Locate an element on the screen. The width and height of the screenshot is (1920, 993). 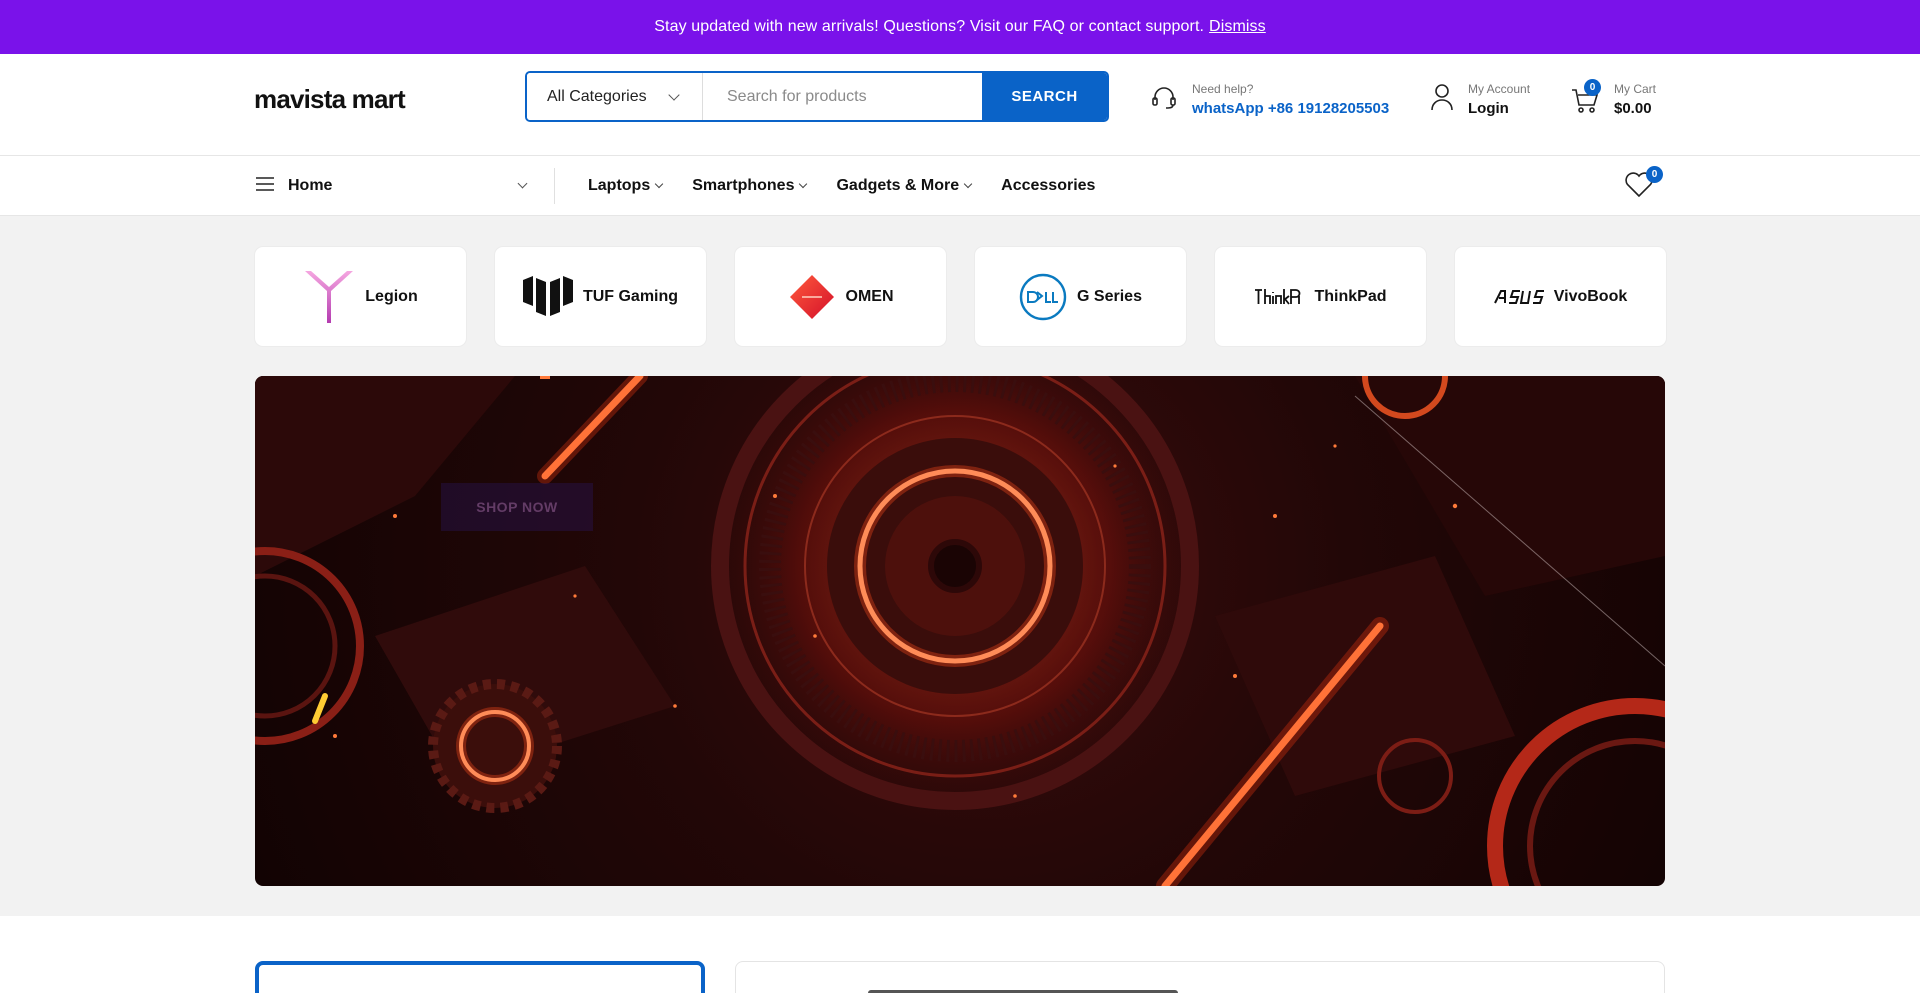
account-label: My Account is located at coordinates (1499, 89).